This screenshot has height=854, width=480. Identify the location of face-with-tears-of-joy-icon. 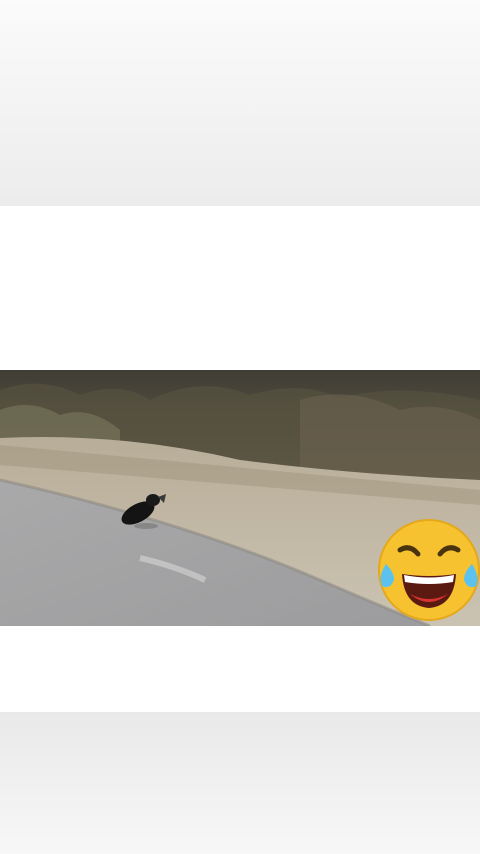
(429, 570).